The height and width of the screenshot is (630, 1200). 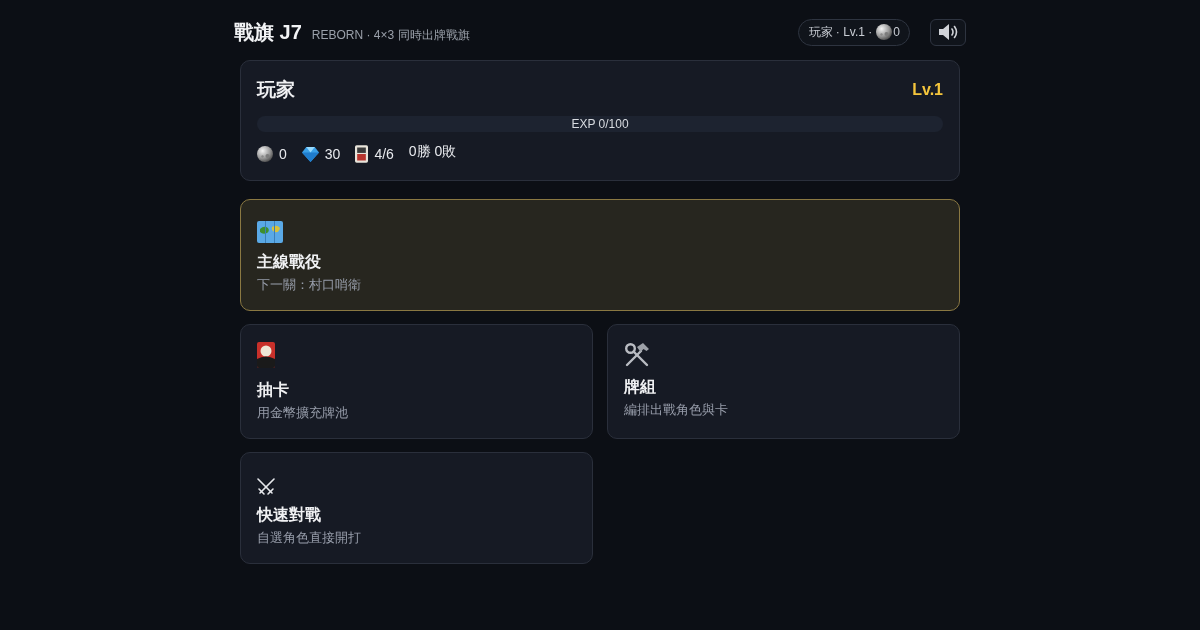 What do you see at coordinates (289, 515) in the screenshot?
I see `mode-title: 快速對戰` at bounding box center [289, 515].